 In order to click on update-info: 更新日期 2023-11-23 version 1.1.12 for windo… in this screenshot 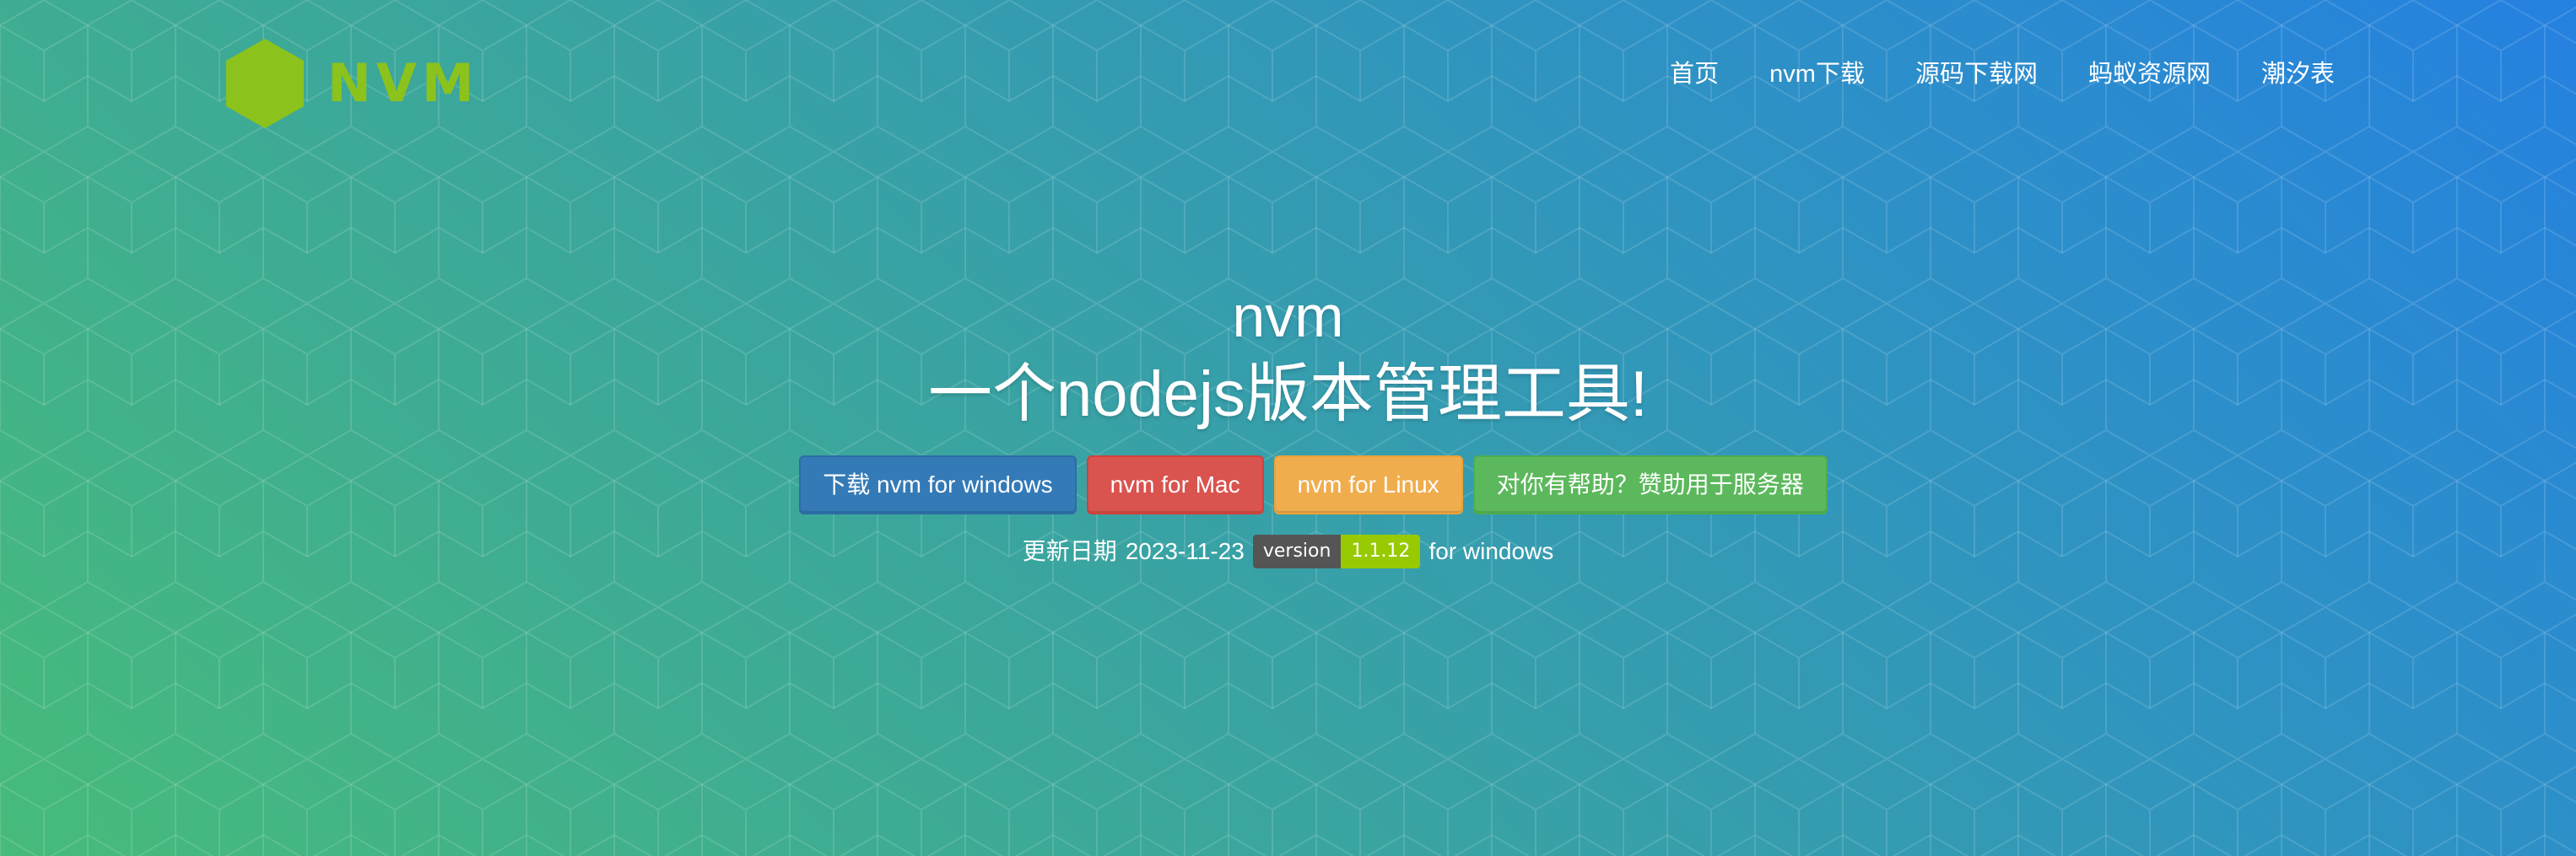, I will do `click(1288, 551)`.